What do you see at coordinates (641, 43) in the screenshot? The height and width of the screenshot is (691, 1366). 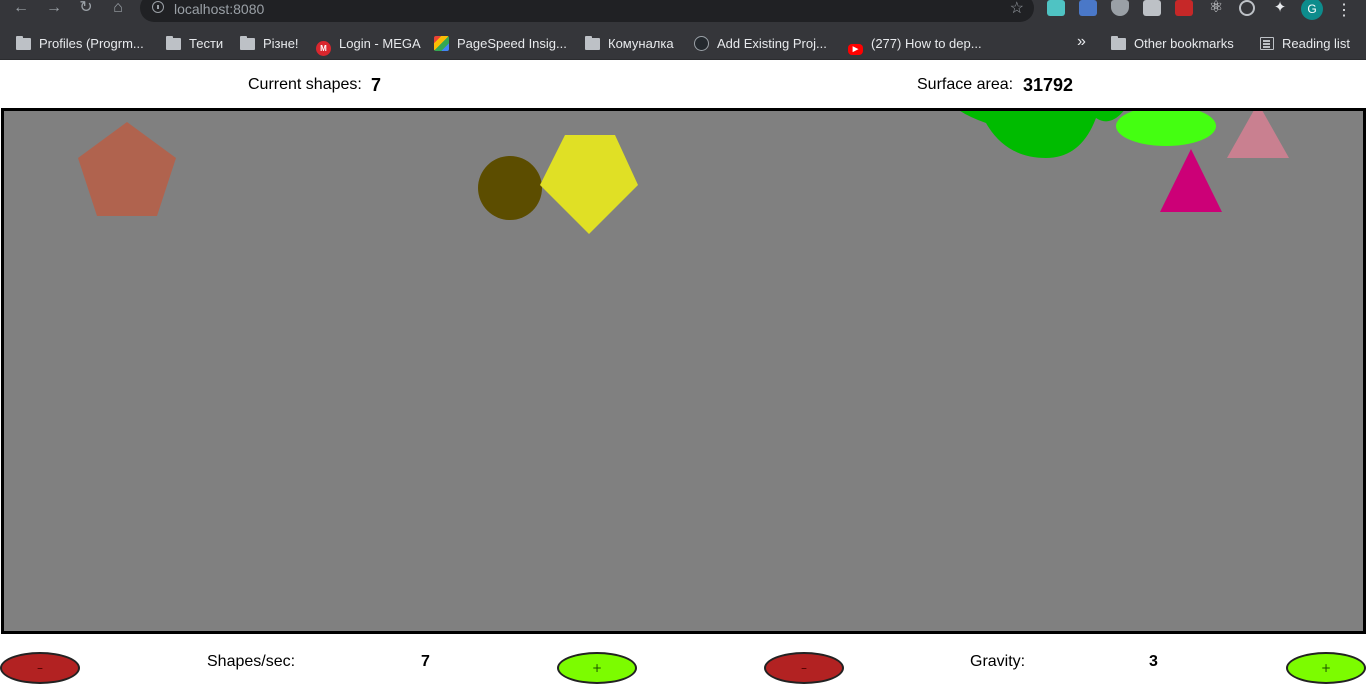 I see `bookmark-label: Комуналка` at bounding box center [641, 43].